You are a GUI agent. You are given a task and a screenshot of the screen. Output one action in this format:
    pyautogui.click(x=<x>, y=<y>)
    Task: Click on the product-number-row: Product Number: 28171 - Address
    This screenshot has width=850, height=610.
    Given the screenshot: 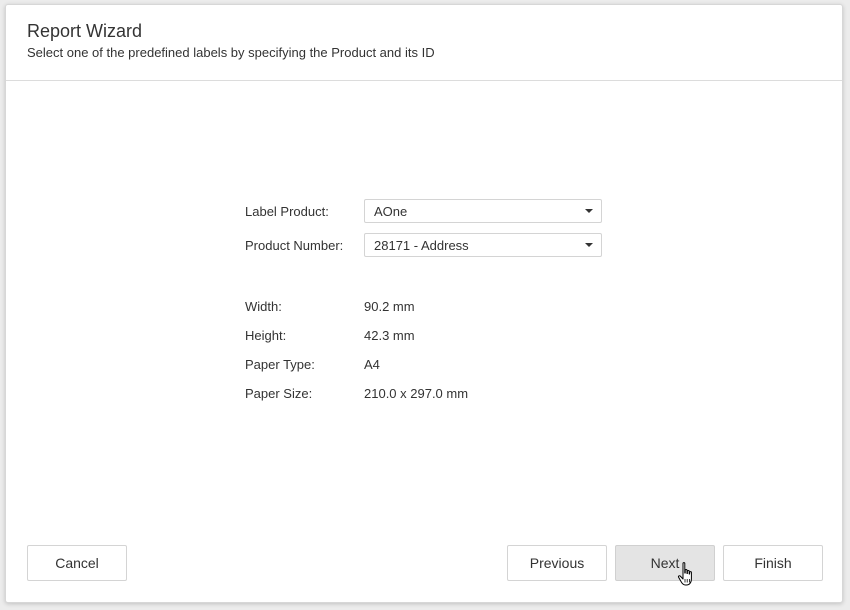 What is the action you would take?
    pyautogui.click(x=423, y=245)
    